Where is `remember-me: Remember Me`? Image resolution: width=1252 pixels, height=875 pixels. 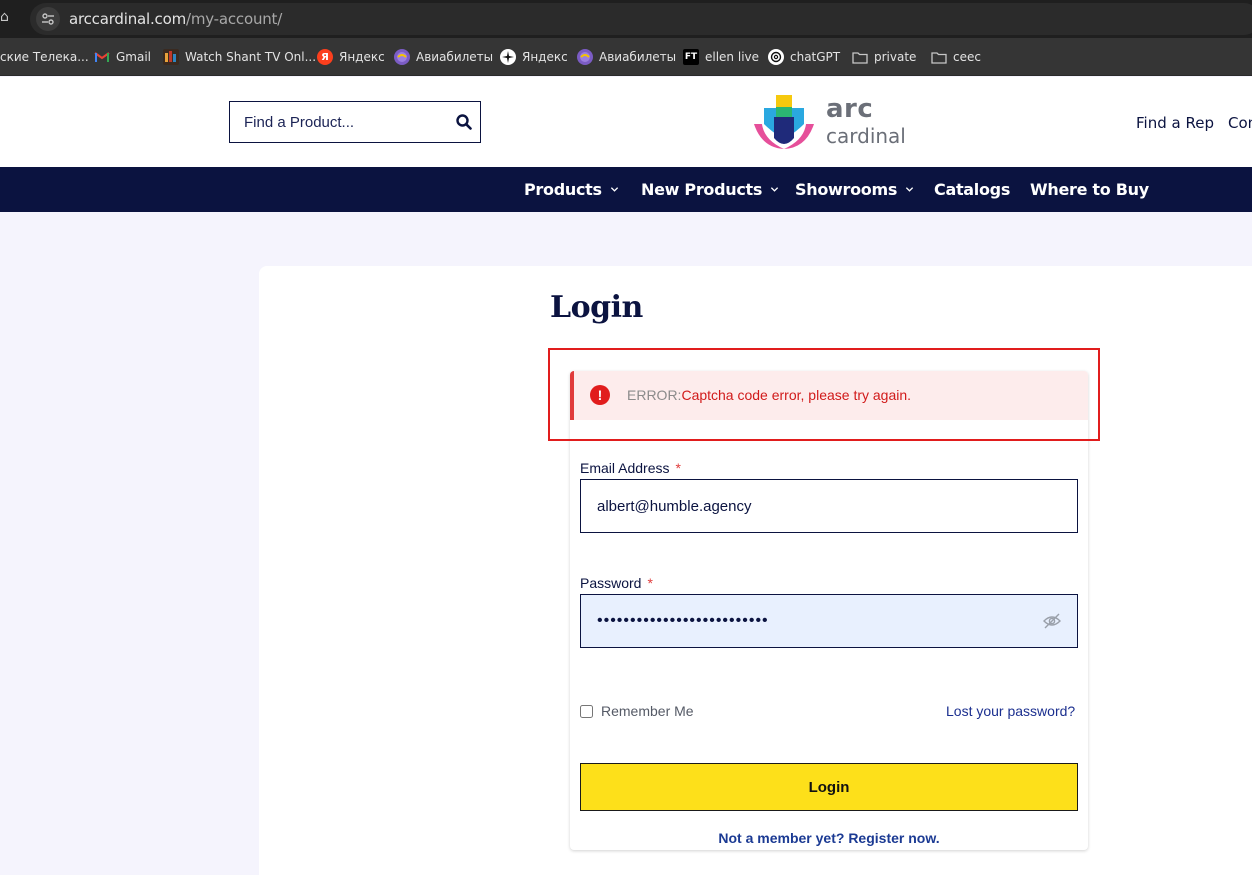 remember-me: Remember Me is located at coordinates (637, 711).